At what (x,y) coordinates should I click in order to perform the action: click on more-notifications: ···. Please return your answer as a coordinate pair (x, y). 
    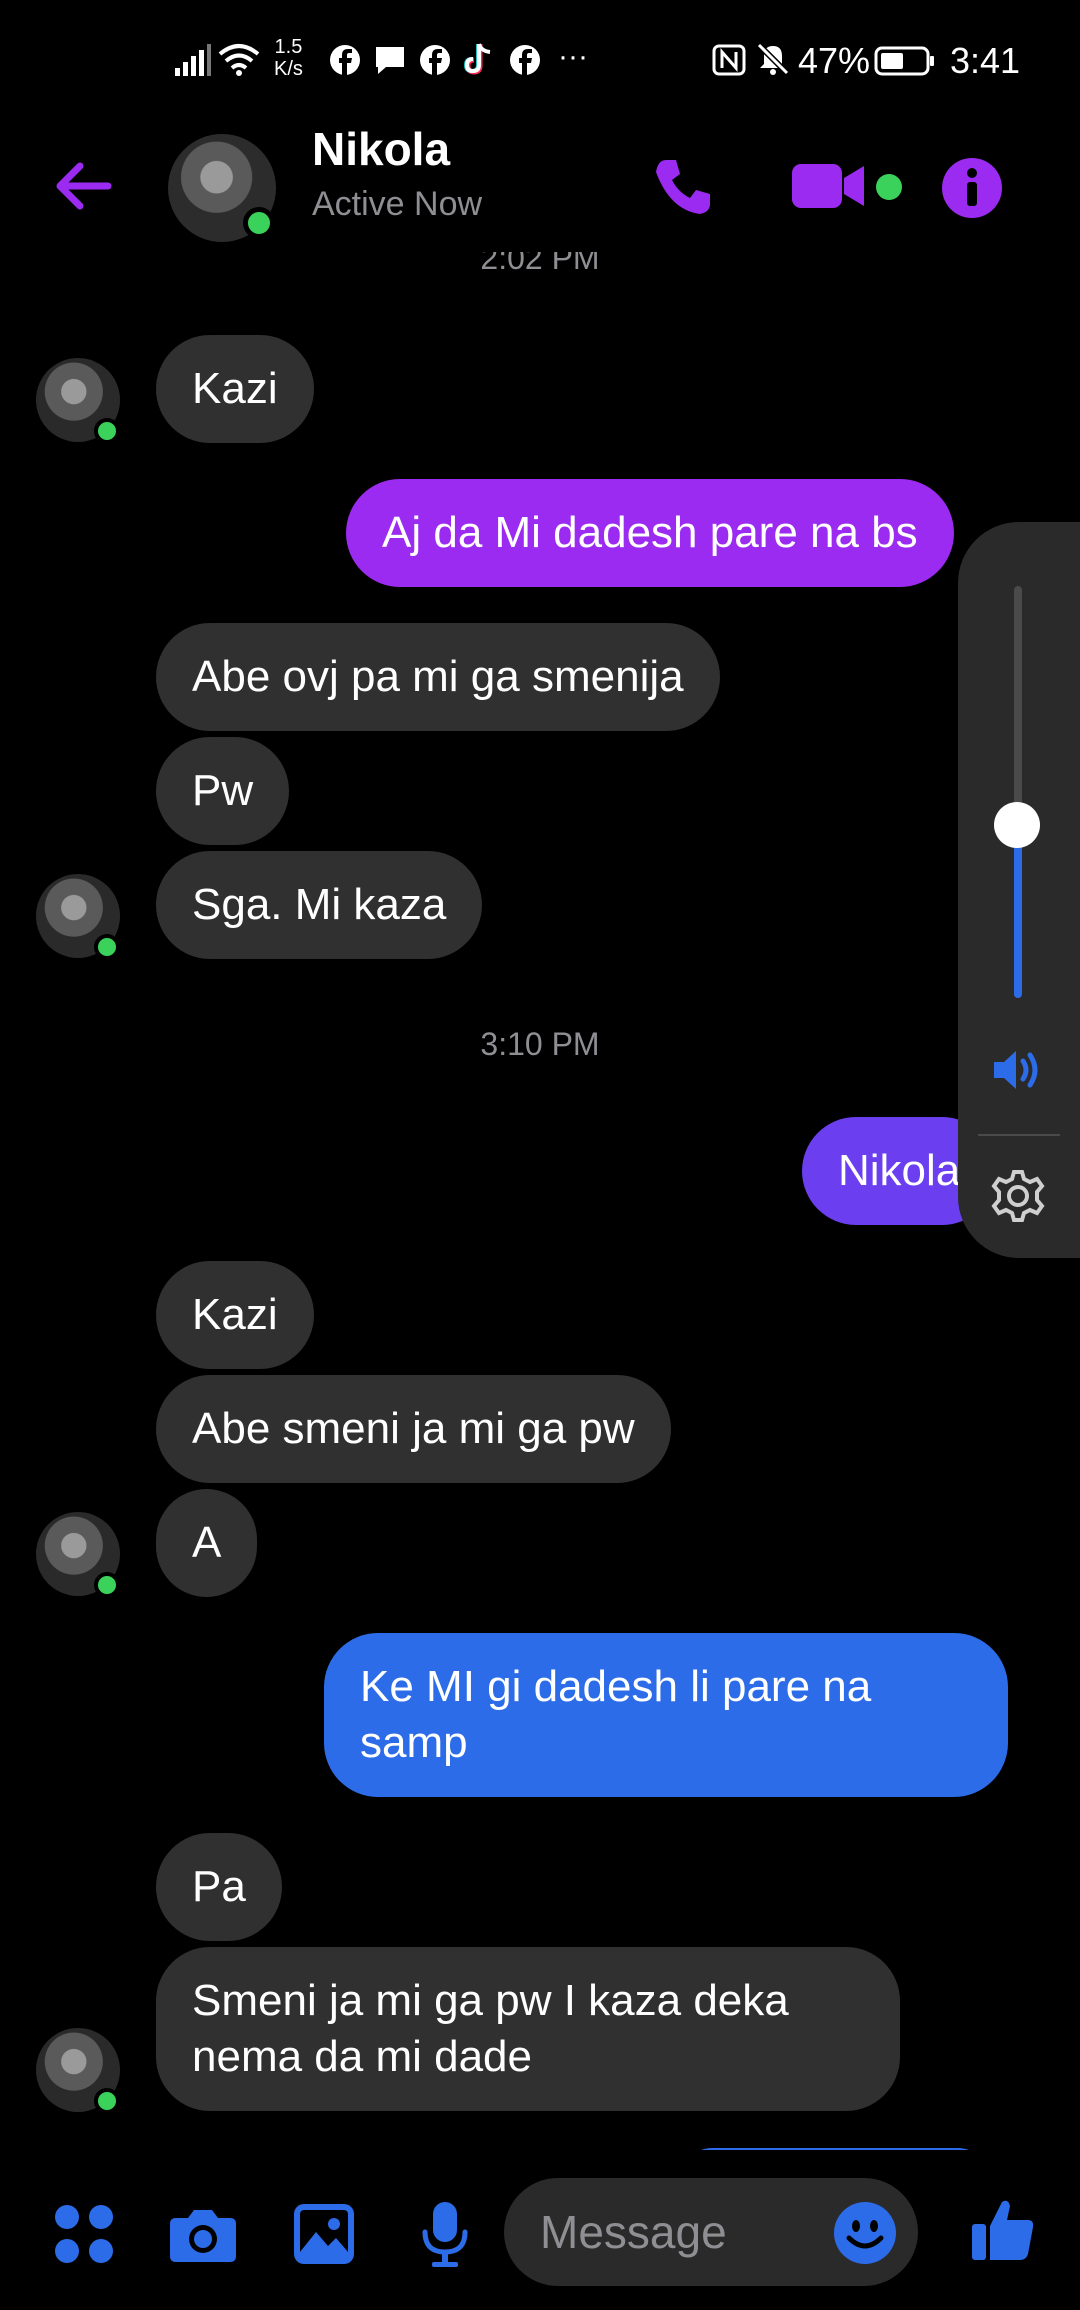
    Looking at the image, I should click on (573, 56).